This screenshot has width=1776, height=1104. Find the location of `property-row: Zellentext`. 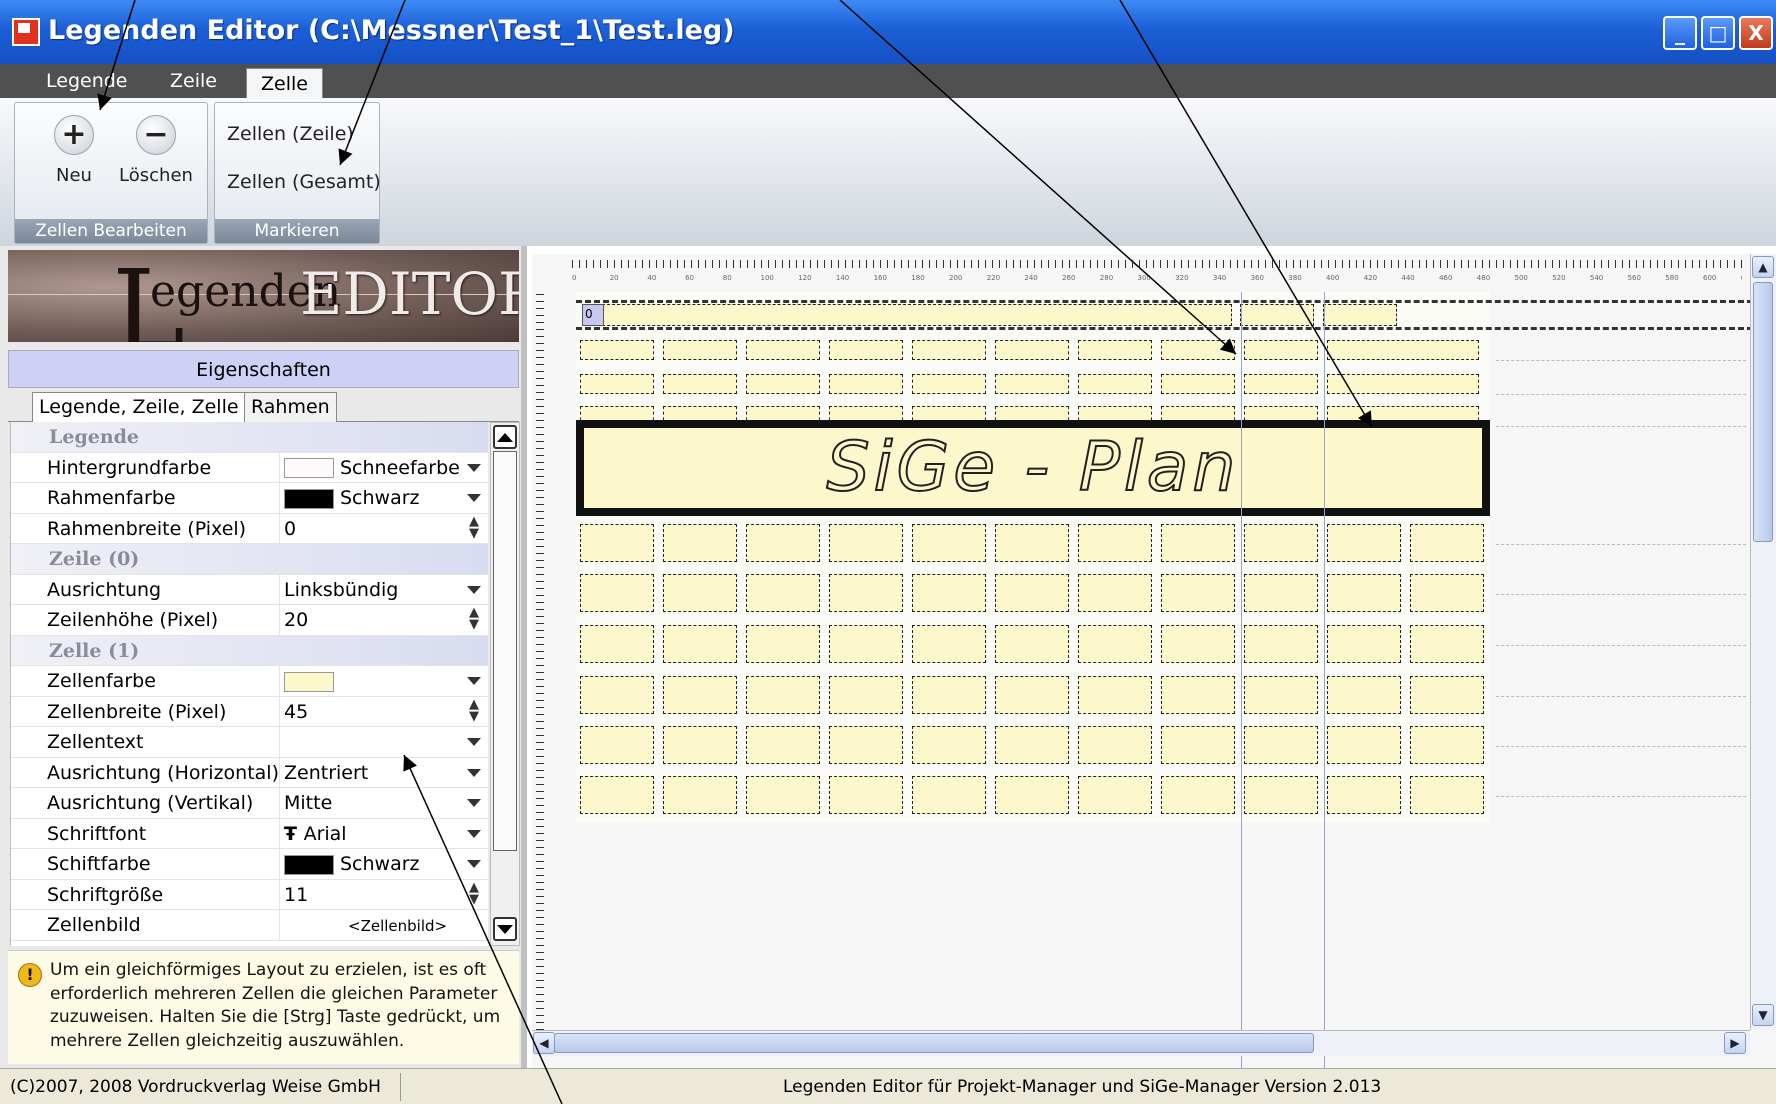

property-row: Zellentext is located at coordinates (249, 742).